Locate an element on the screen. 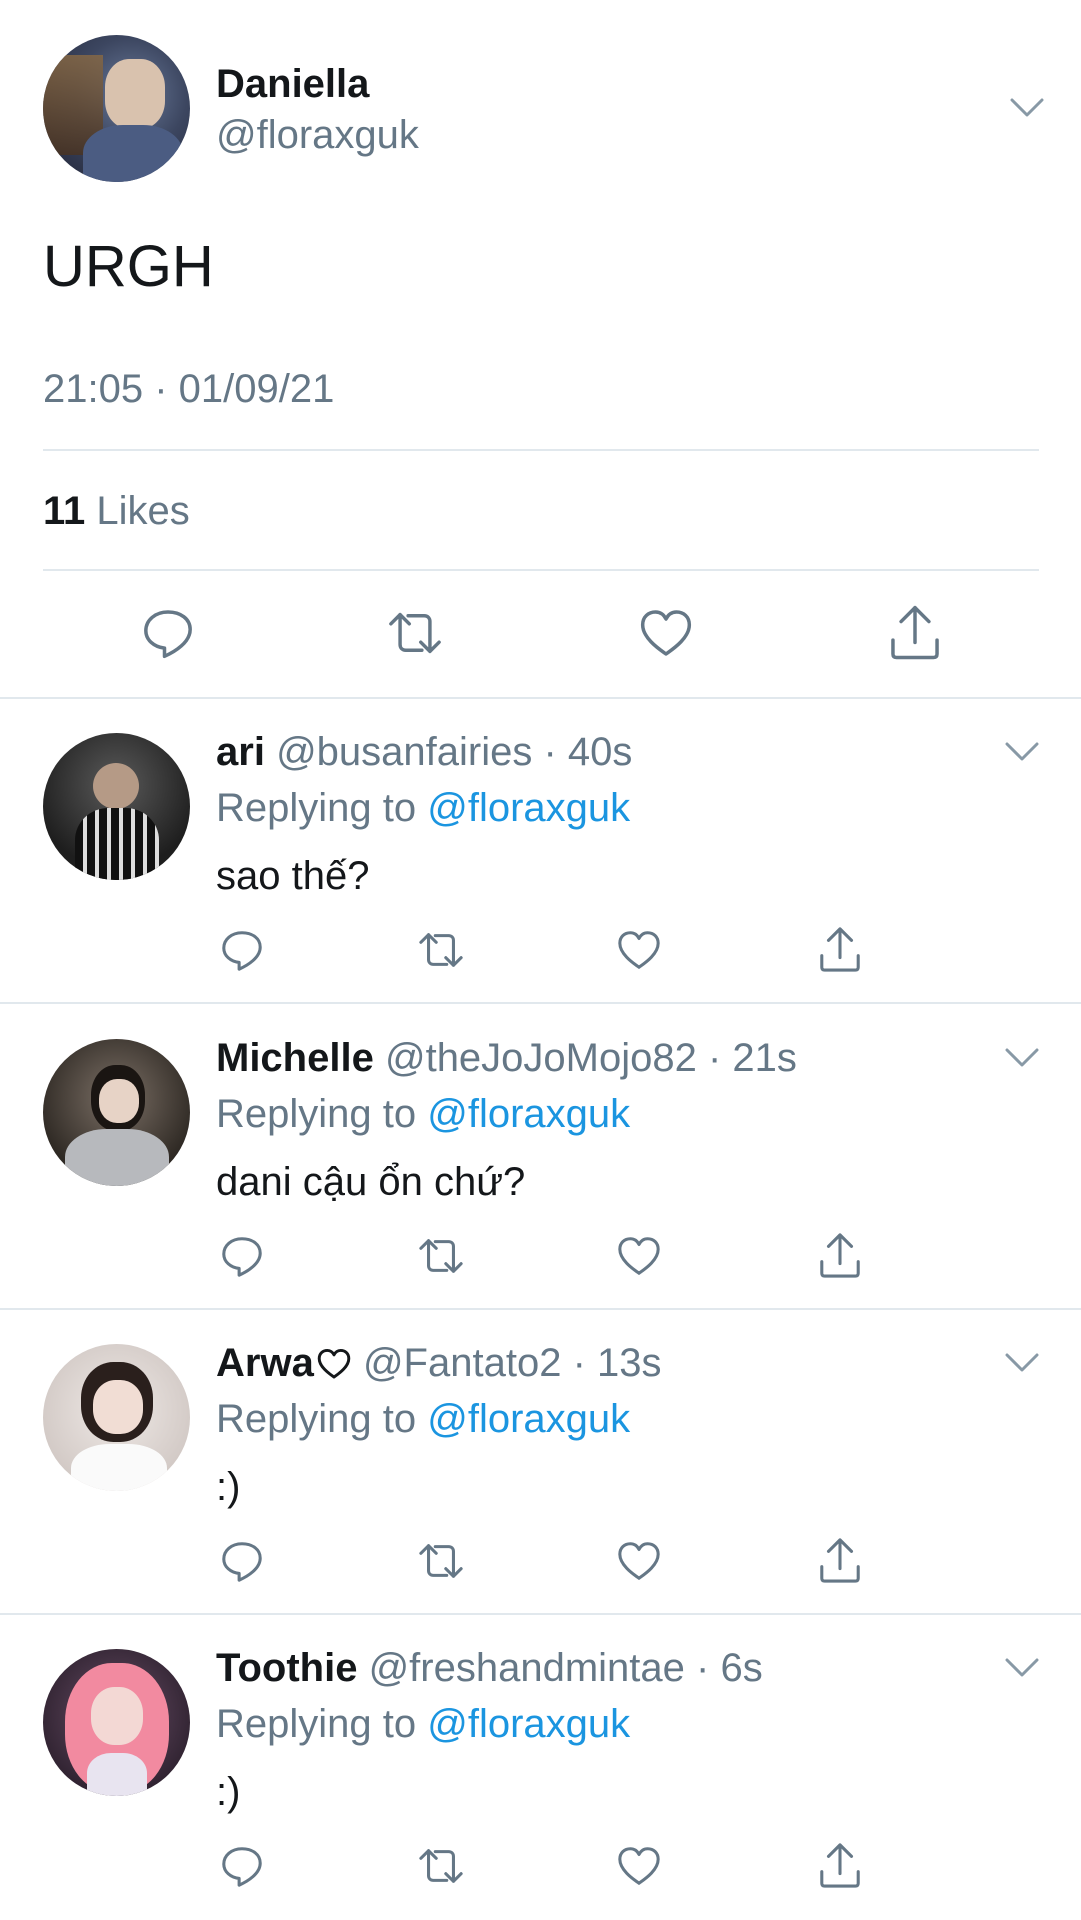  author-handle: @floraxguk is located at coordinates (317, 135).